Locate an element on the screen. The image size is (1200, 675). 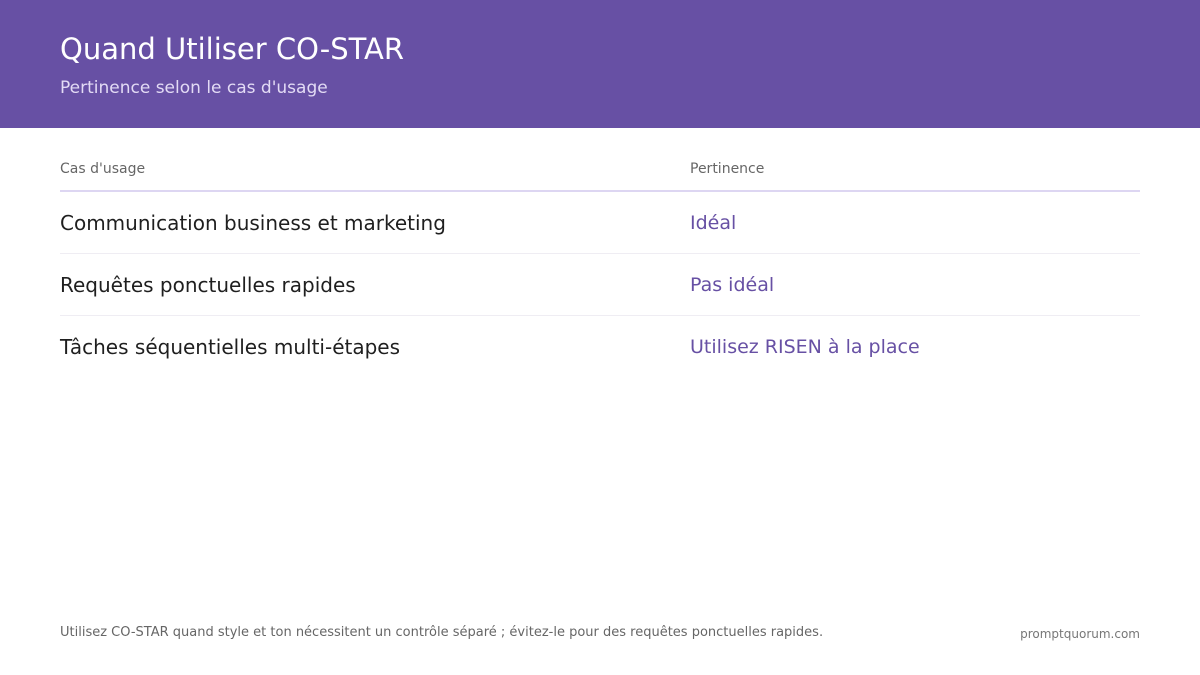
fit-cell: Utilisez RISEN à la place is located at coordinates (805, 347).